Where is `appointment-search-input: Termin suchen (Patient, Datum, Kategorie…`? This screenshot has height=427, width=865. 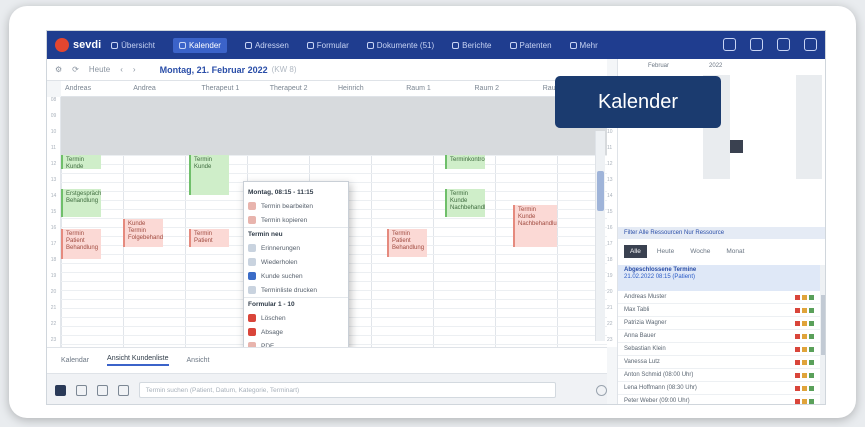 appointment-search-input: Termin suchen (Patient, Datum, Kategorie… is located at coordinates (347, 390).